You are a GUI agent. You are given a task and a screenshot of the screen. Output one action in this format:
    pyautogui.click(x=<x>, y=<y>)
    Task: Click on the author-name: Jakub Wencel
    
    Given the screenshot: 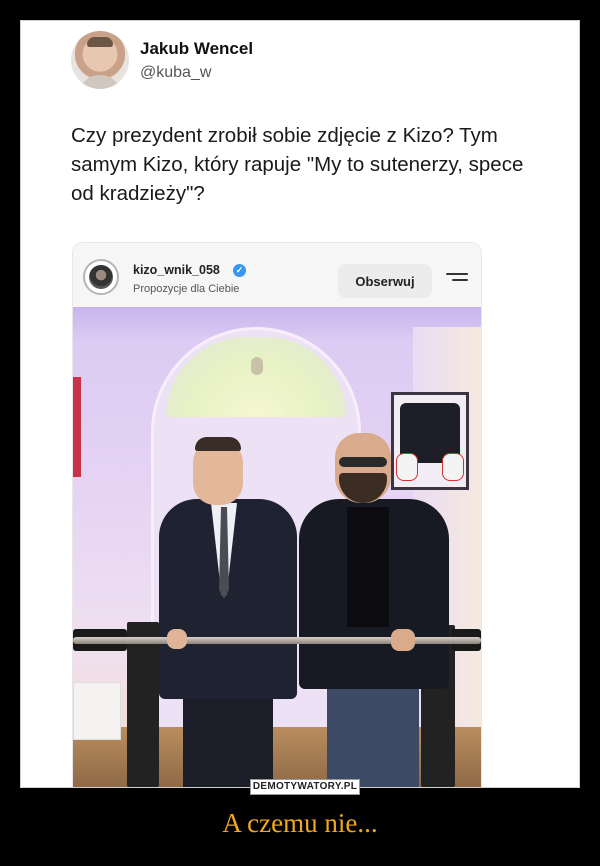 What is the action you would take?
    pyautogui.click(x=196, y=49)
    